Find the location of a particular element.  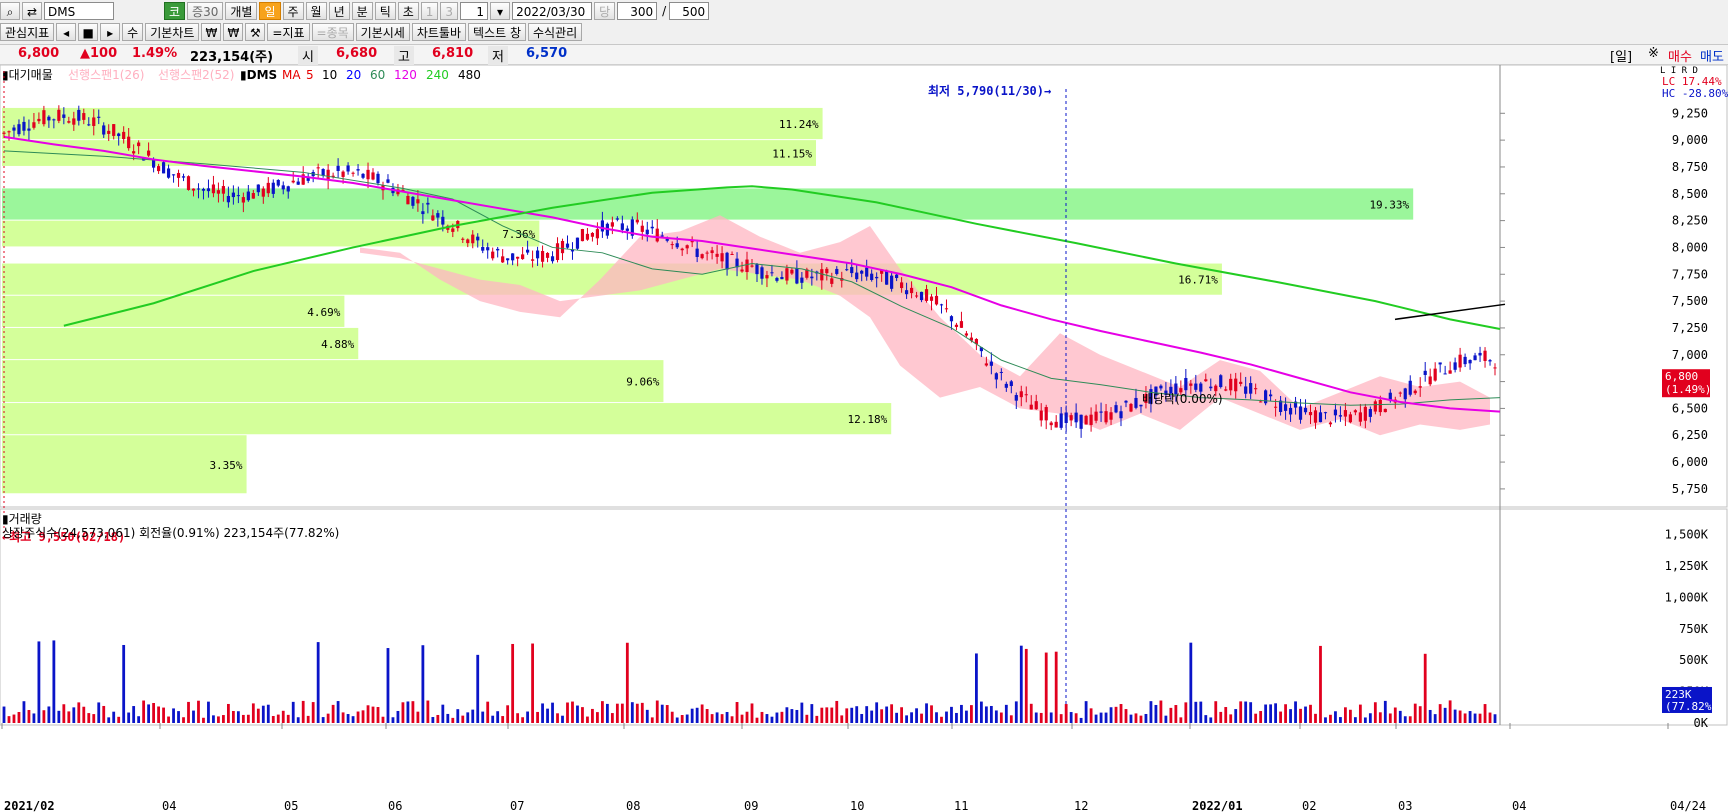

sell-button: 매도 is located at coordinates (1712, 55).